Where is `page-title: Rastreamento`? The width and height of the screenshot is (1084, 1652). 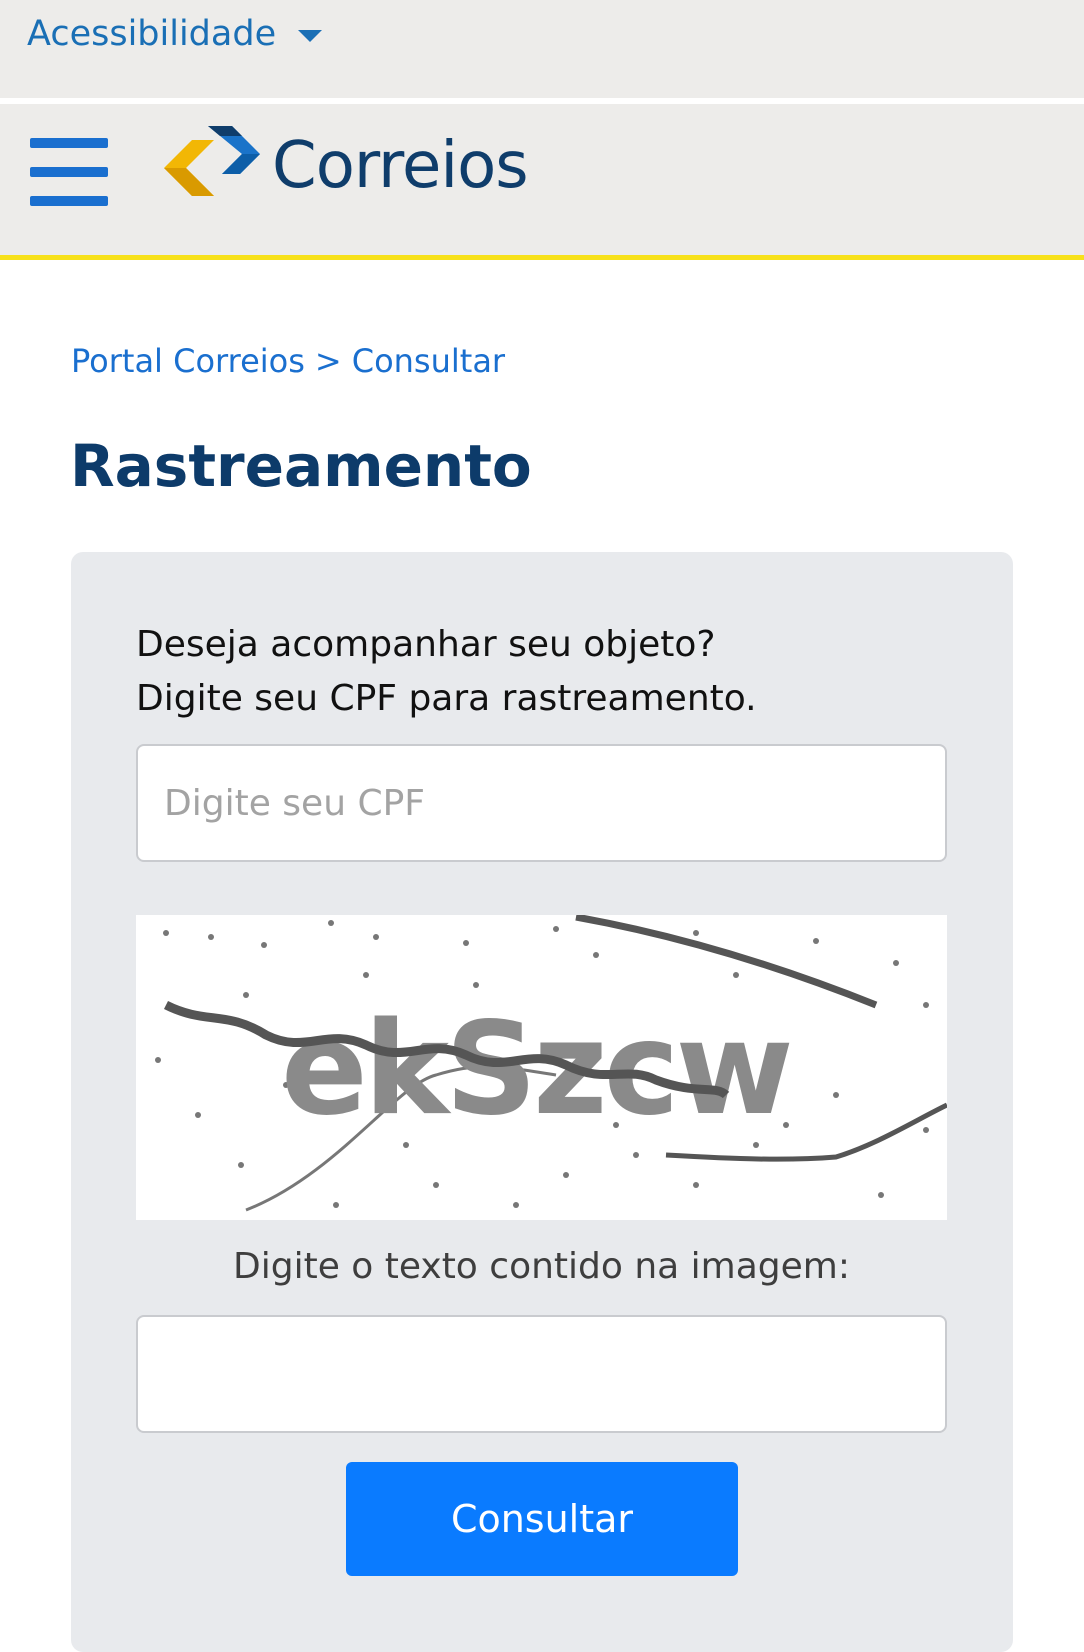
page-title: Rastreamento is located at coordinates (301, 466).